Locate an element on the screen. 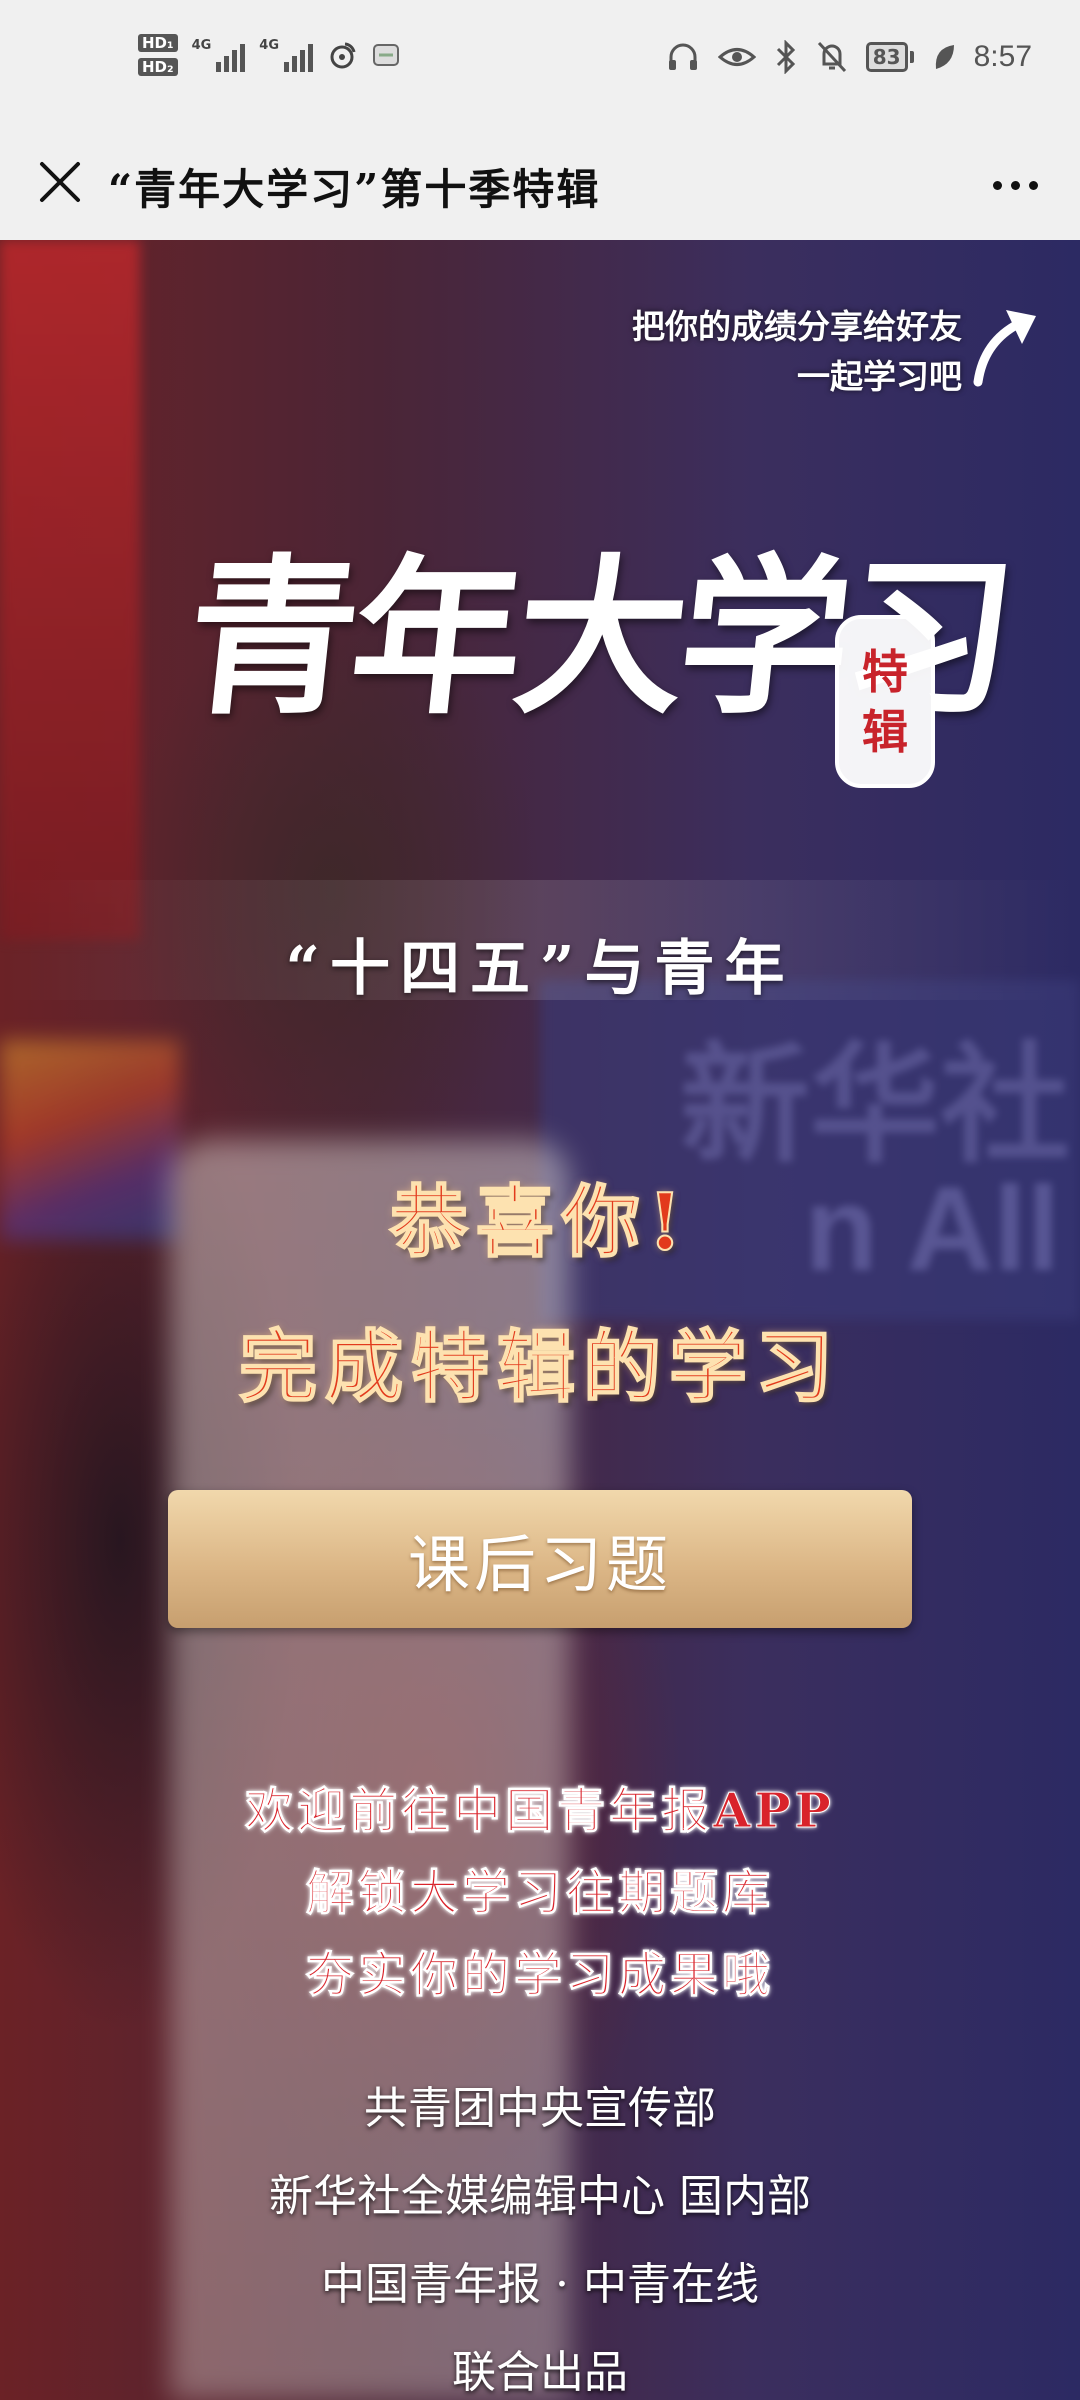 The width and height of the screenshot is (1080, 2400). background-flag is located at coordinates (70, 590).